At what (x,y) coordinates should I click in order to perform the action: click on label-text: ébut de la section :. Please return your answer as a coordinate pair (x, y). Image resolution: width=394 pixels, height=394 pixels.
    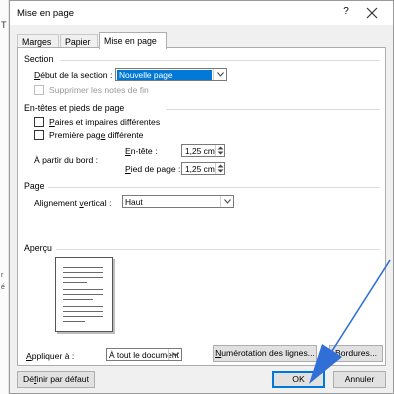
    Looking at the image, I should click on (76, 75).